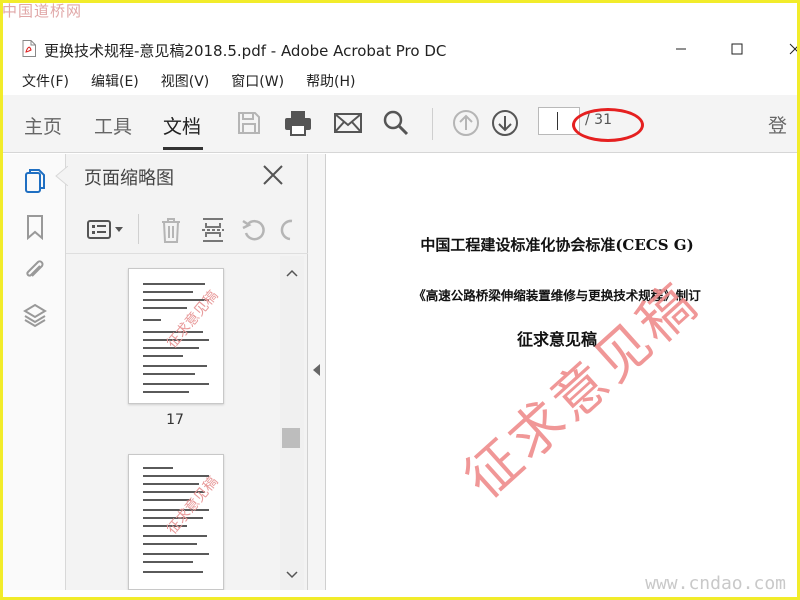 The width and height of the screenshot is (800, 600). I want to click on tab-home: 主页, so click(43, 125).